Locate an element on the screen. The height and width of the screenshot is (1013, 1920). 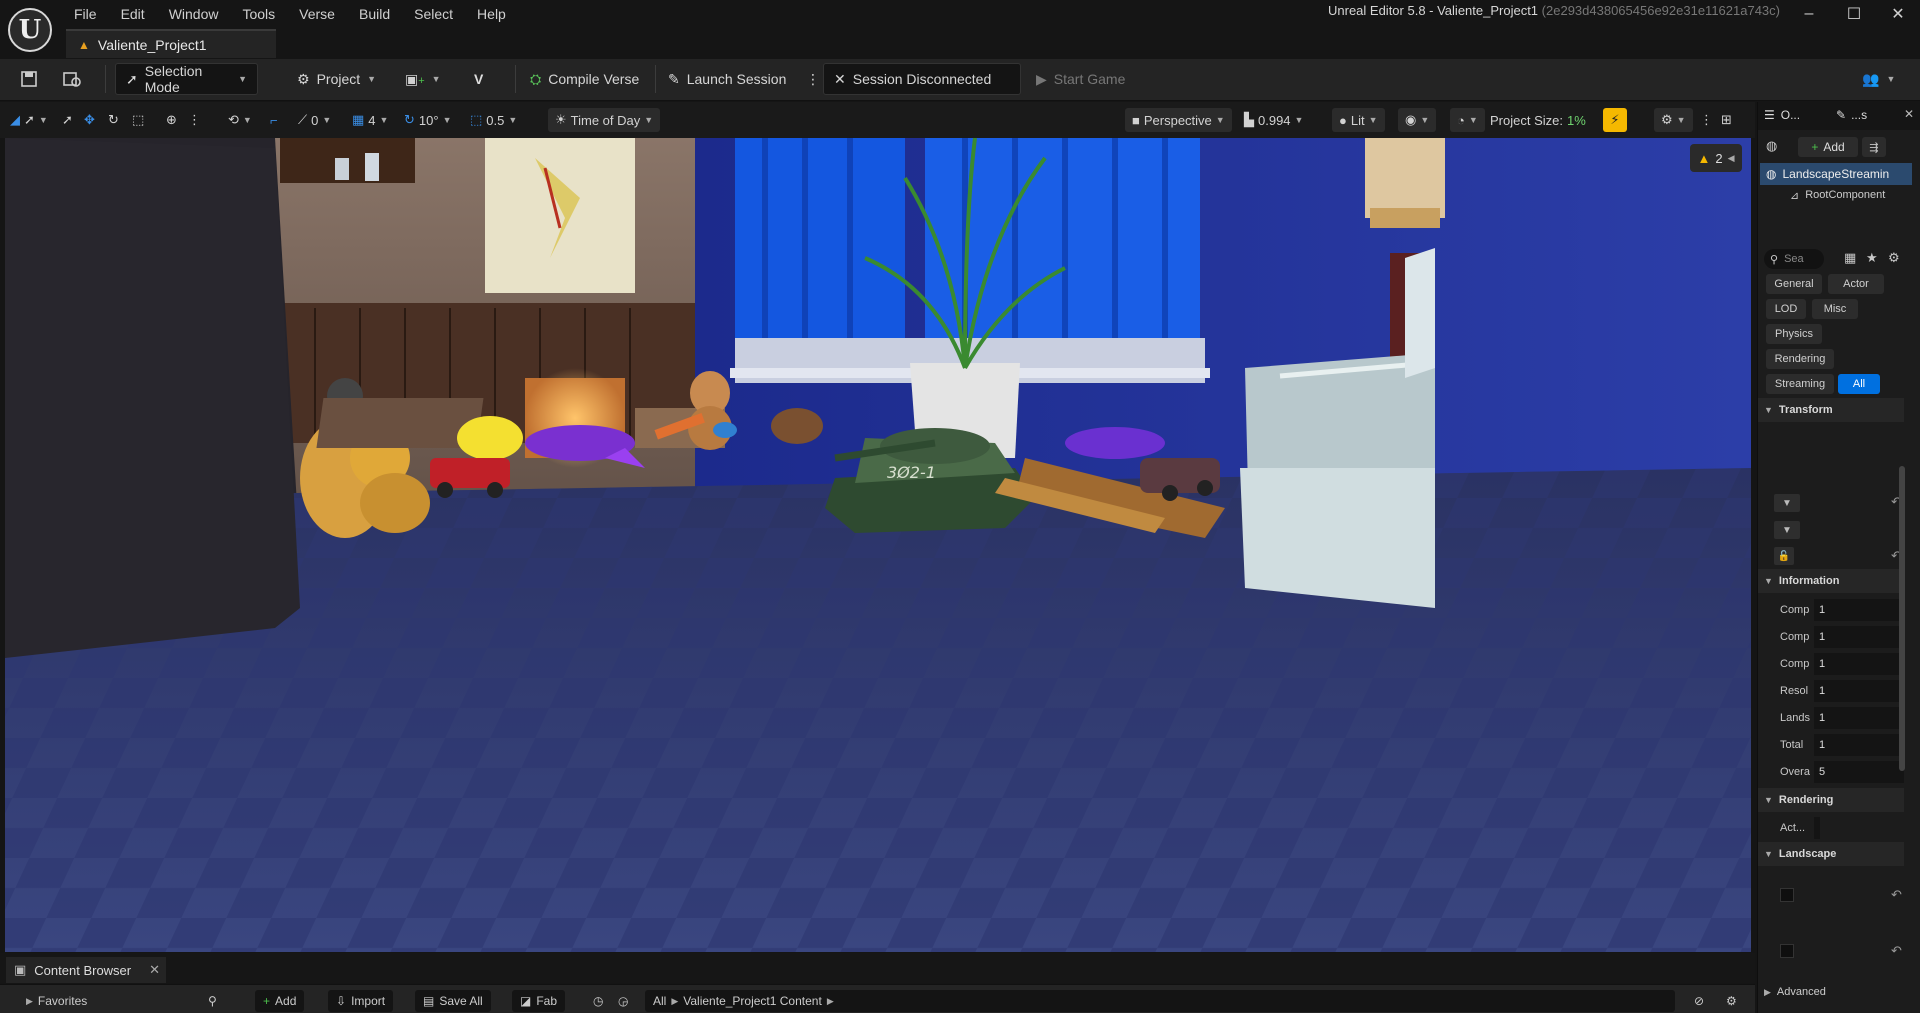
perspective-dropdown: ■ Perspective ▼ is located at coordinates (1178, 120).